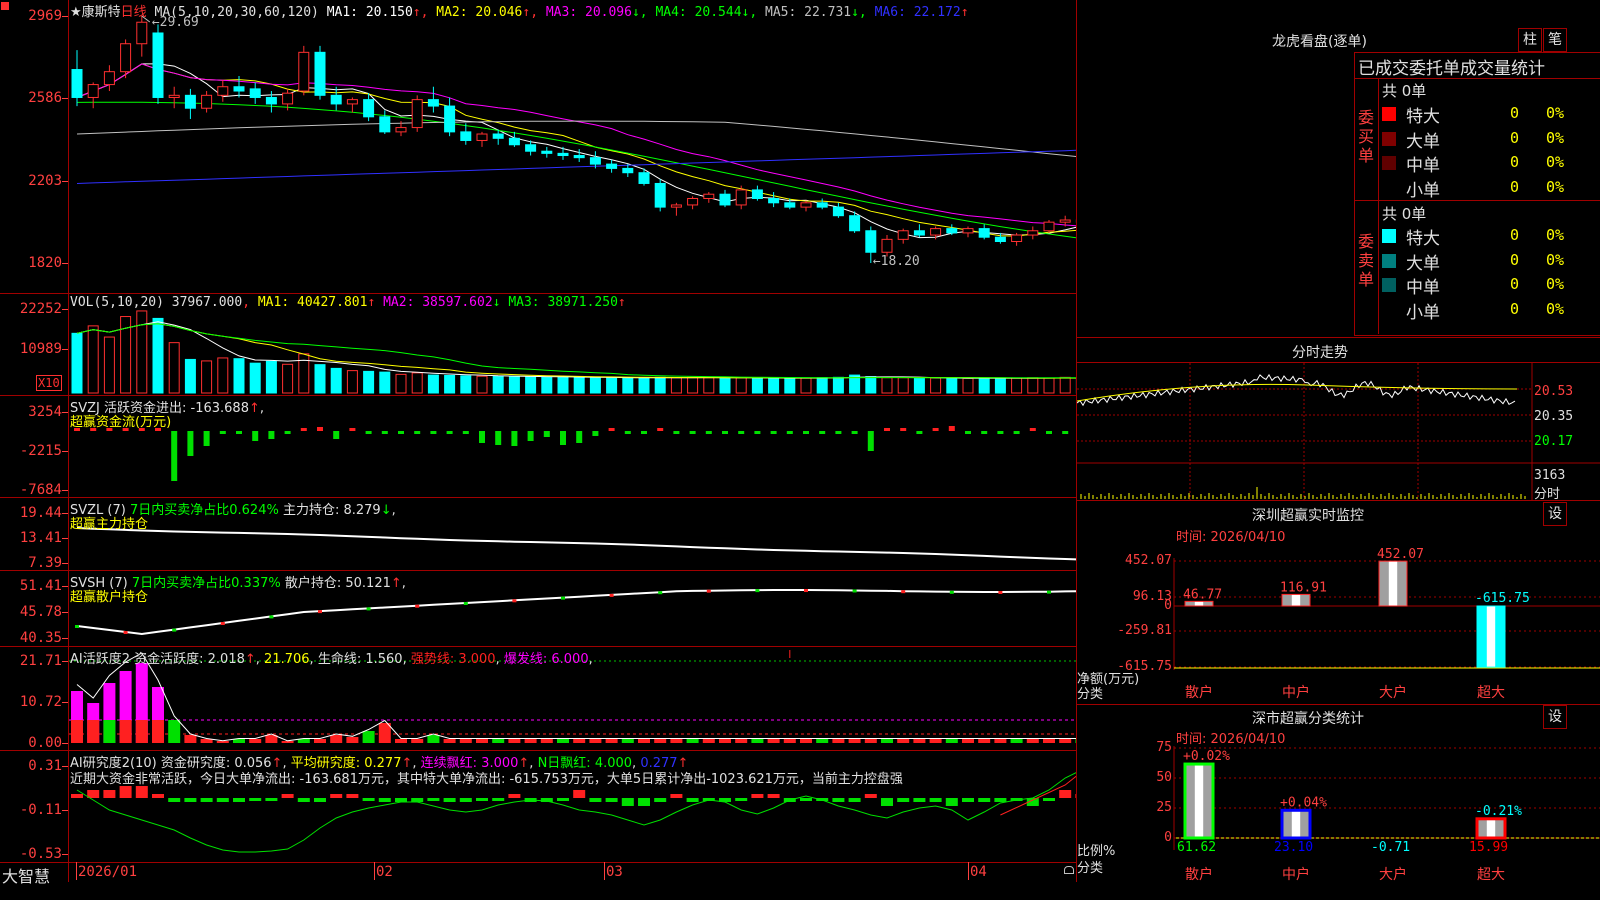 The width and height of the screenshot is (1600, 900). Describe the element at coordinates (1555, 717) in the screenshot. I see `classify-settings-button: 设` at that location.